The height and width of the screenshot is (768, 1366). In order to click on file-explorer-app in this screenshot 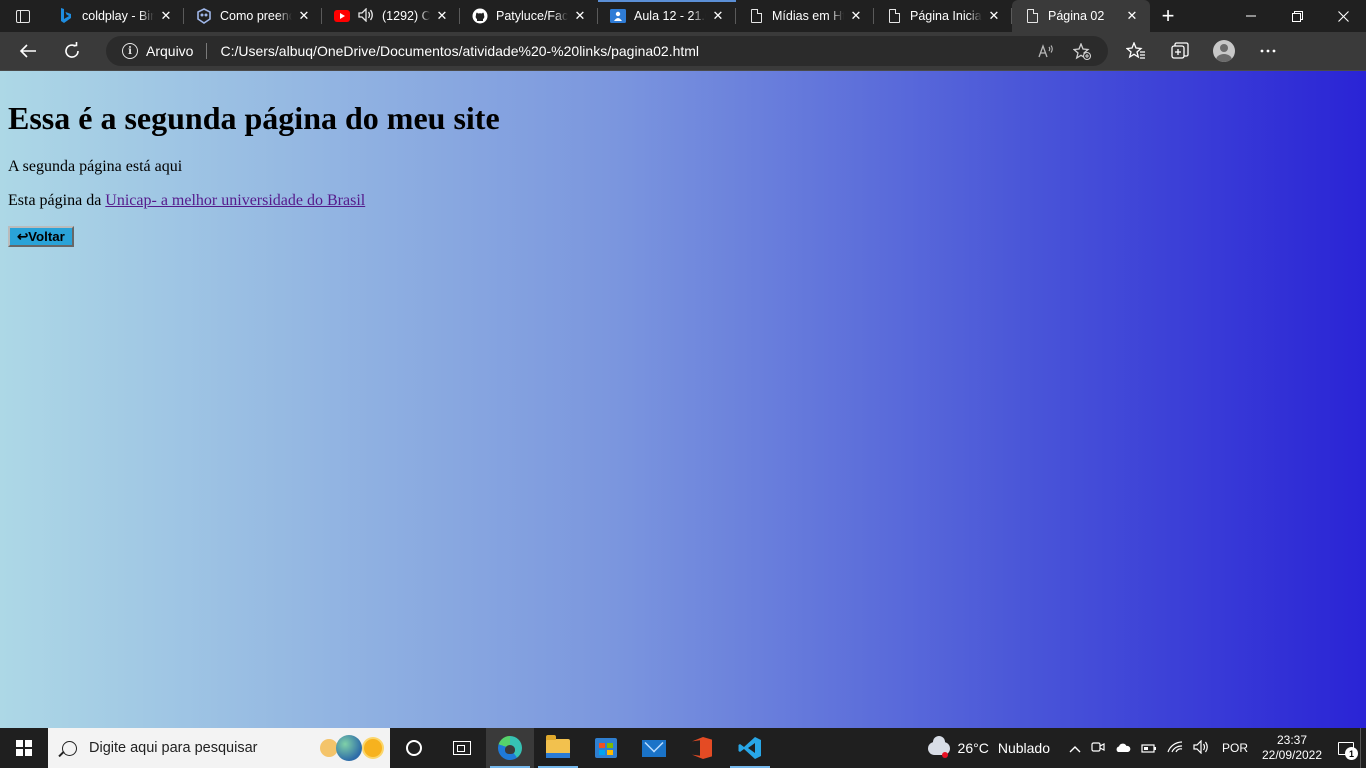, I will do `click(558, 748)`.